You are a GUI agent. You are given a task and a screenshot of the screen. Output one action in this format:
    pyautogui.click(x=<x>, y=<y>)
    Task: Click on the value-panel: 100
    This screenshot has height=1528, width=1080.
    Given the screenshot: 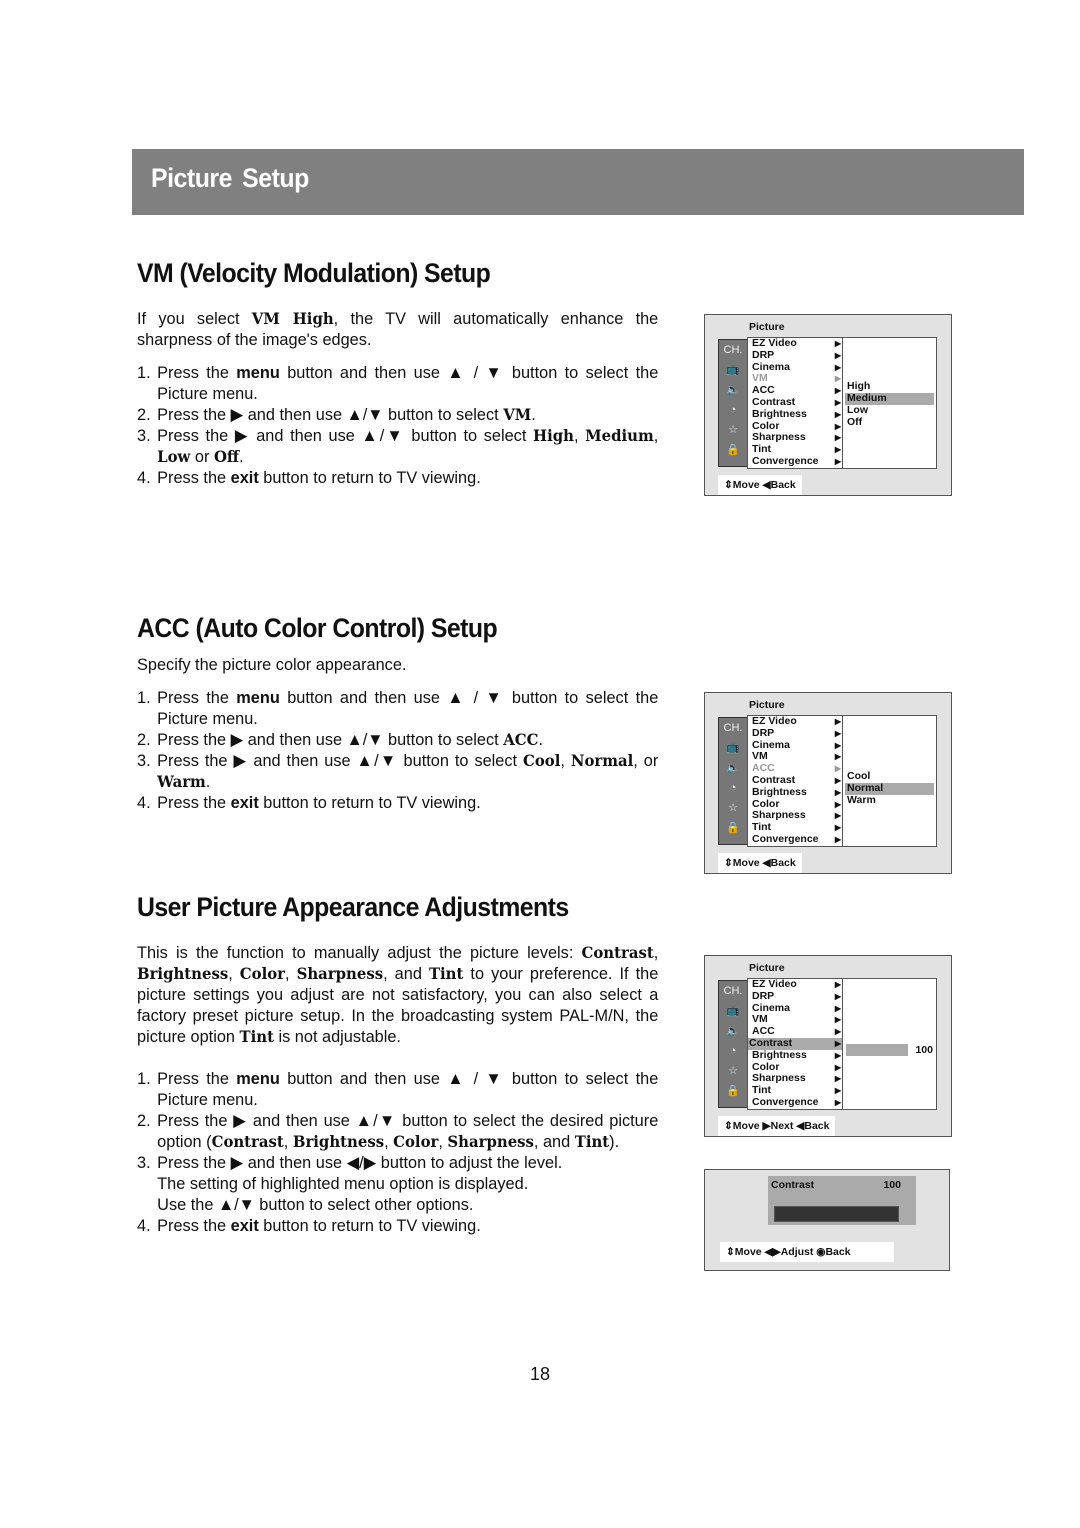 What is the action you would take?
    pyautogui.click(x=889, y=1044)
    